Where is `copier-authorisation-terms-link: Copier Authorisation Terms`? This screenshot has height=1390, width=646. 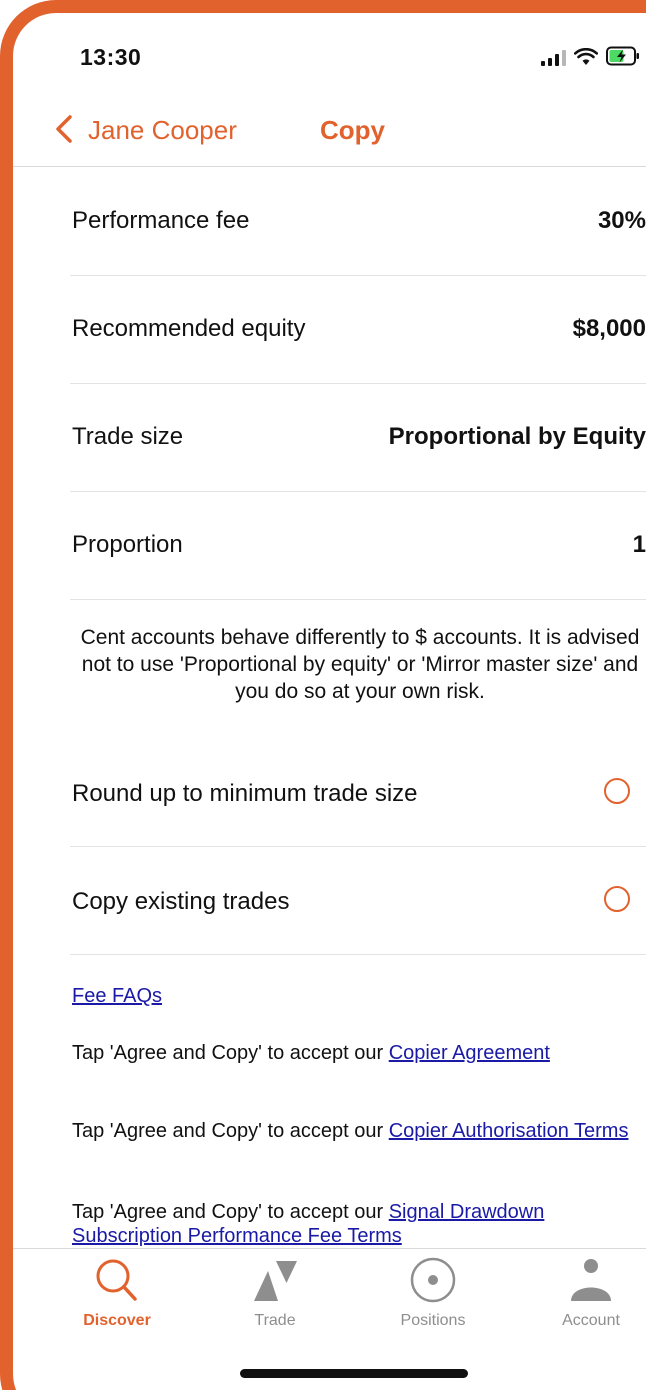
copier-authorisation-terms-link: Copier Authorisation Terms is located at coordinates (509, 1131).